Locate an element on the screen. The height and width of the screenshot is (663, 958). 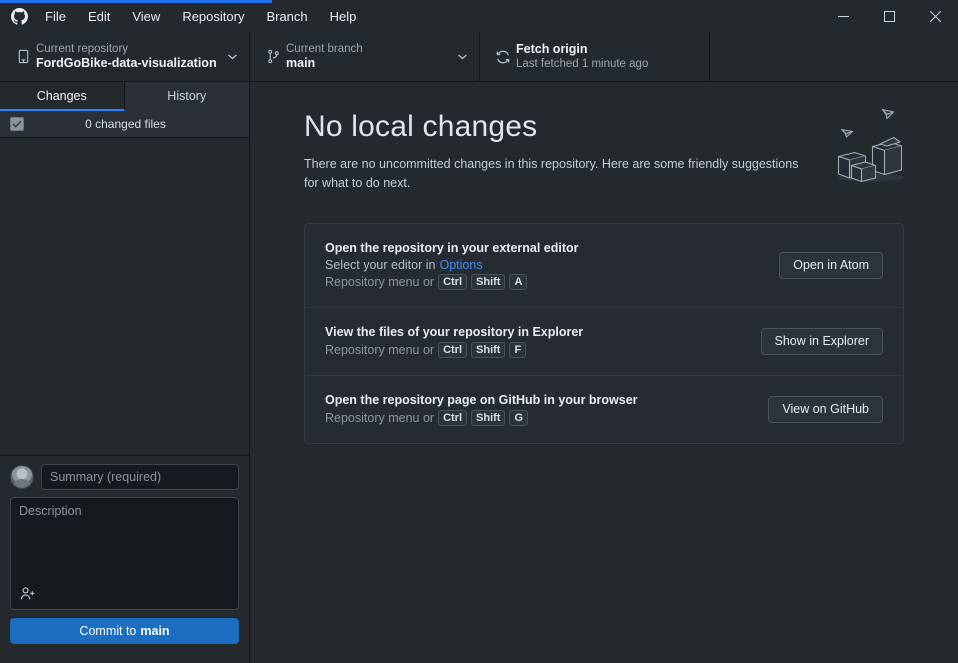
current-repository-label: Current repository is located at coordinates (82, 48).